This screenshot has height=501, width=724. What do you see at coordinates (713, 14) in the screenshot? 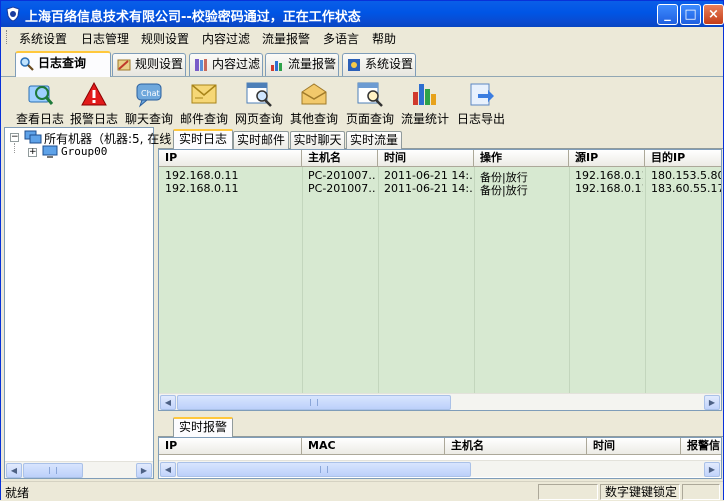
I see `close-button: ×` at bounding box center [713, 14].